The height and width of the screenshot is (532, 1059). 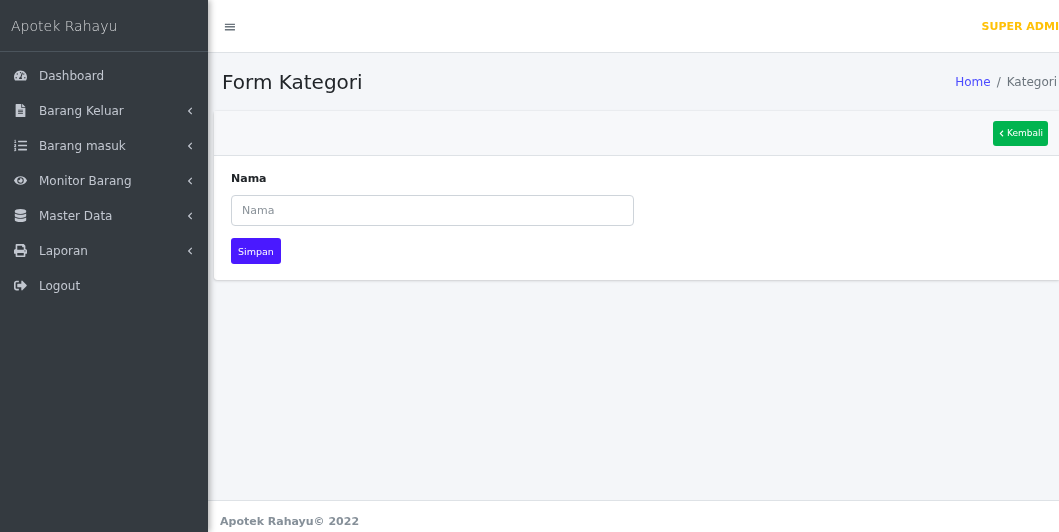 What do you see at coordinates (973, 82) in the screenshot?
I see `breadcrumb-link: Home` at bounding box center [973, 82].